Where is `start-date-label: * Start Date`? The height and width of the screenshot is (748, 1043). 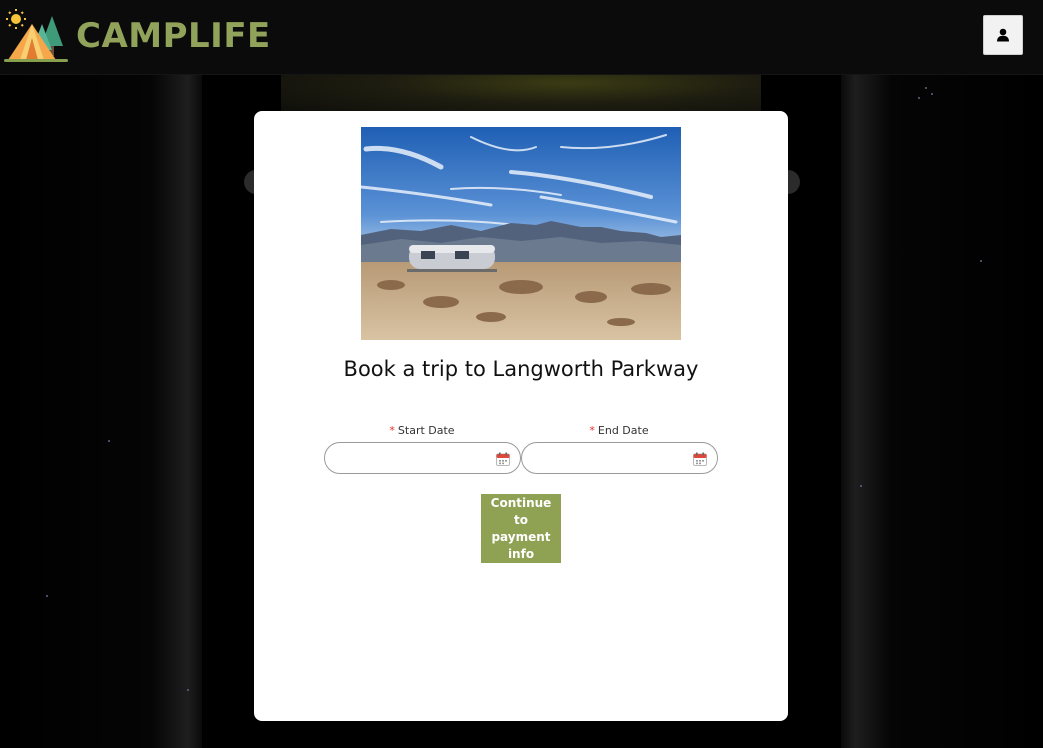 start-date-label: * Start Date is located at coordinates (422, 430).